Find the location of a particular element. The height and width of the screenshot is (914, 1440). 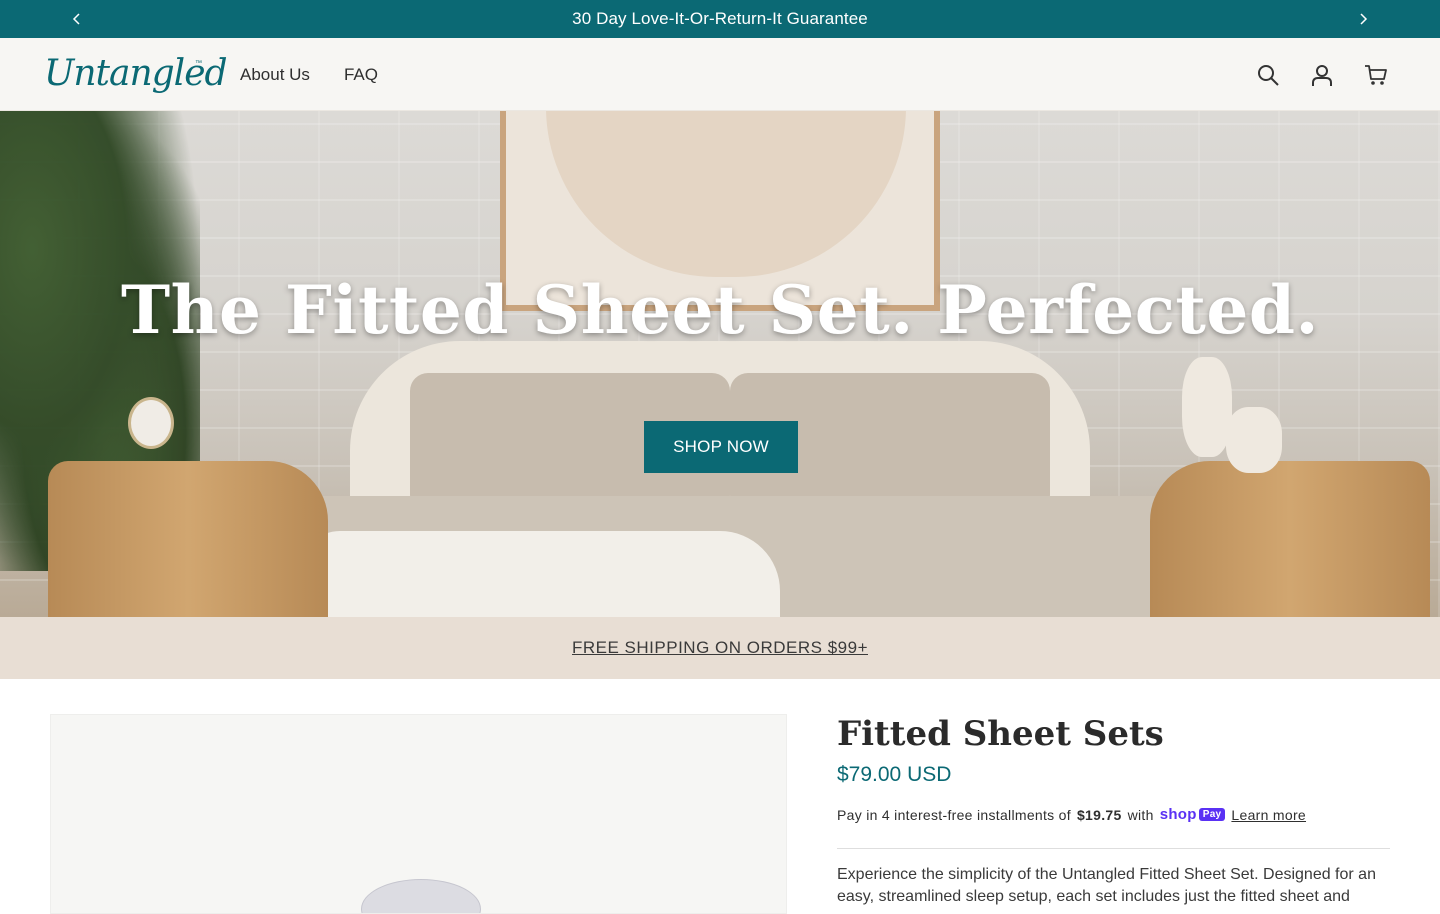

installment-amount: $19.75 is located at coordinates (1099, 814).